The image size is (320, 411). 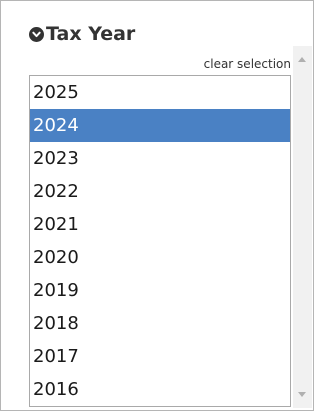 I want to click on year-option: 2023, so click(x=160, y=158).